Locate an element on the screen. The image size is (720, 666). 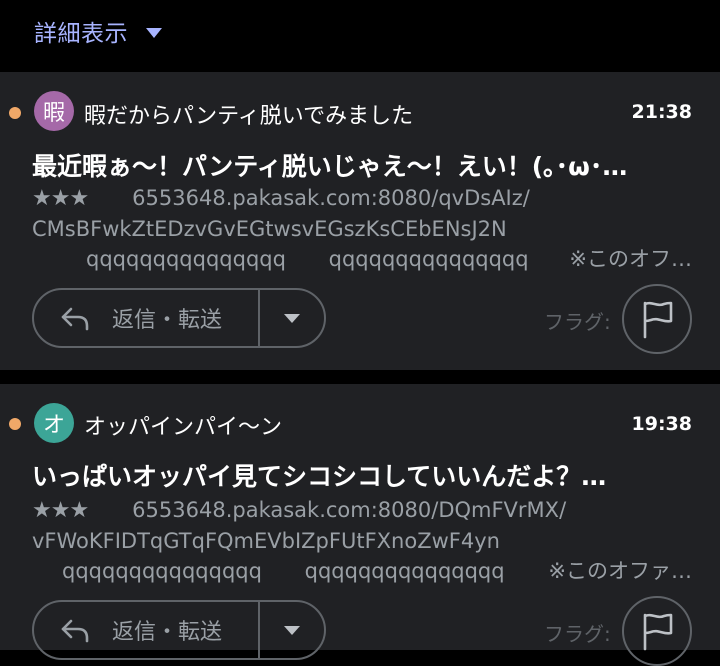
snippet-url: 6553648.pakasak.com:8080/qvDsAIz/ is located at coordinates (331, 198).